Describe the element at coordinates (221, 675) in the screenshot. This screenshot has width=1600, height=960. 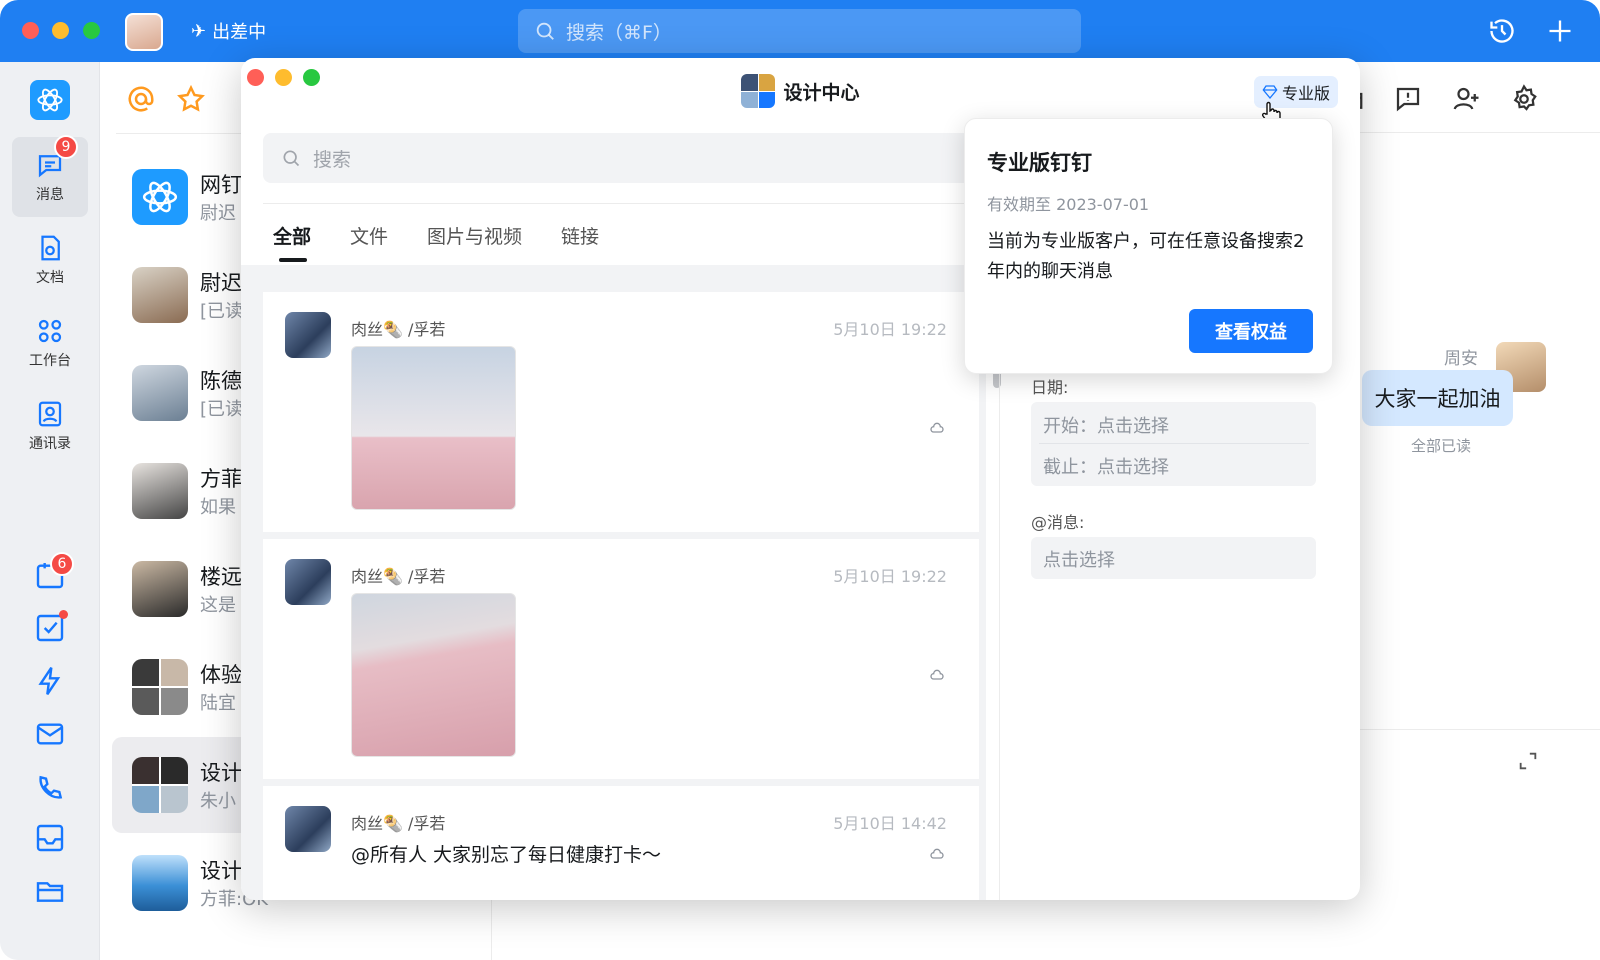
I see `chat-name: 体验` at that location.